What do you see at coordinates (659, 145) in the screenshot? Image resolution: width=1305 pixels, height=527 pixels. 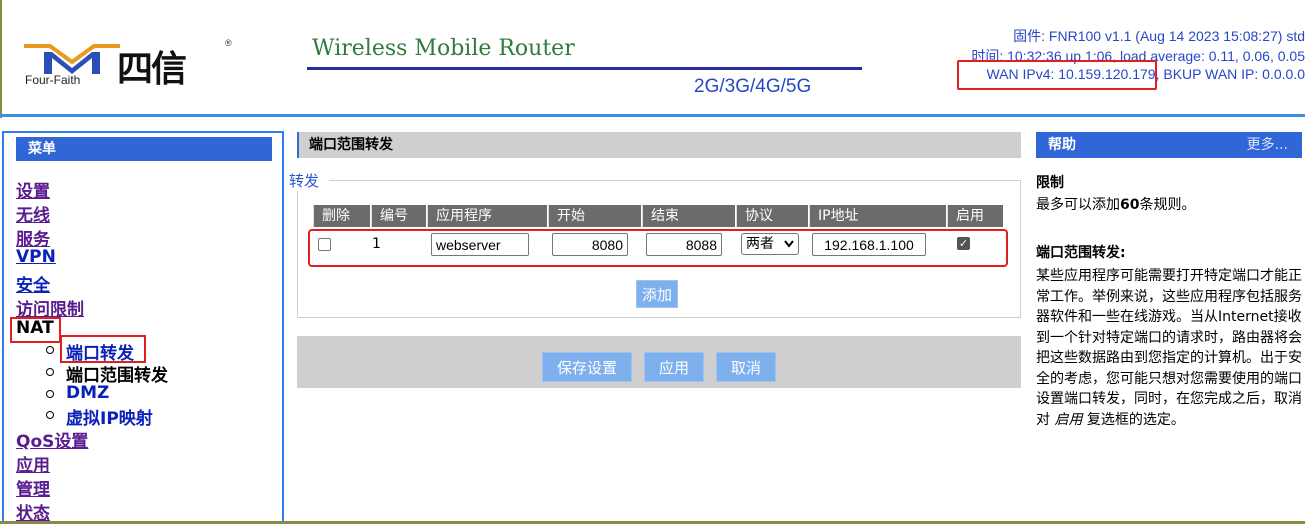 I see `section-title: 端口范围转发` at bounding box center [659, 145].